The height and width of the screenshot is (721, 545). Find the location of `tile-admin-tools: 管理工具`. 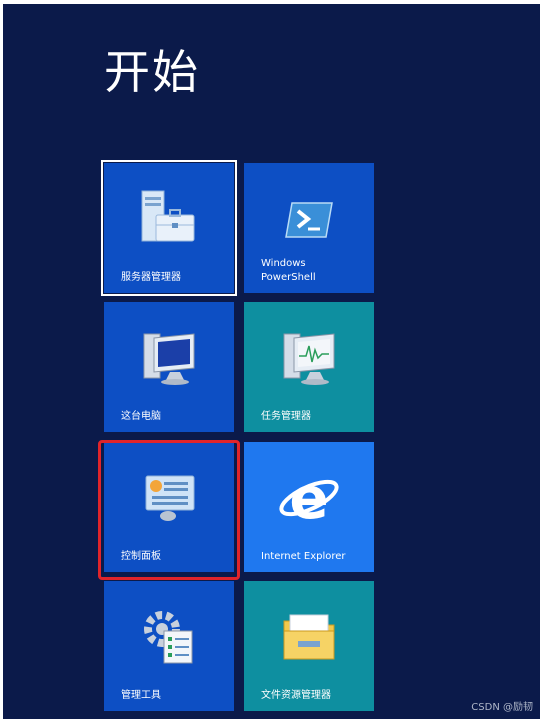

tile-admin-tools: 管理工具 is located at coordinates (169, 646).